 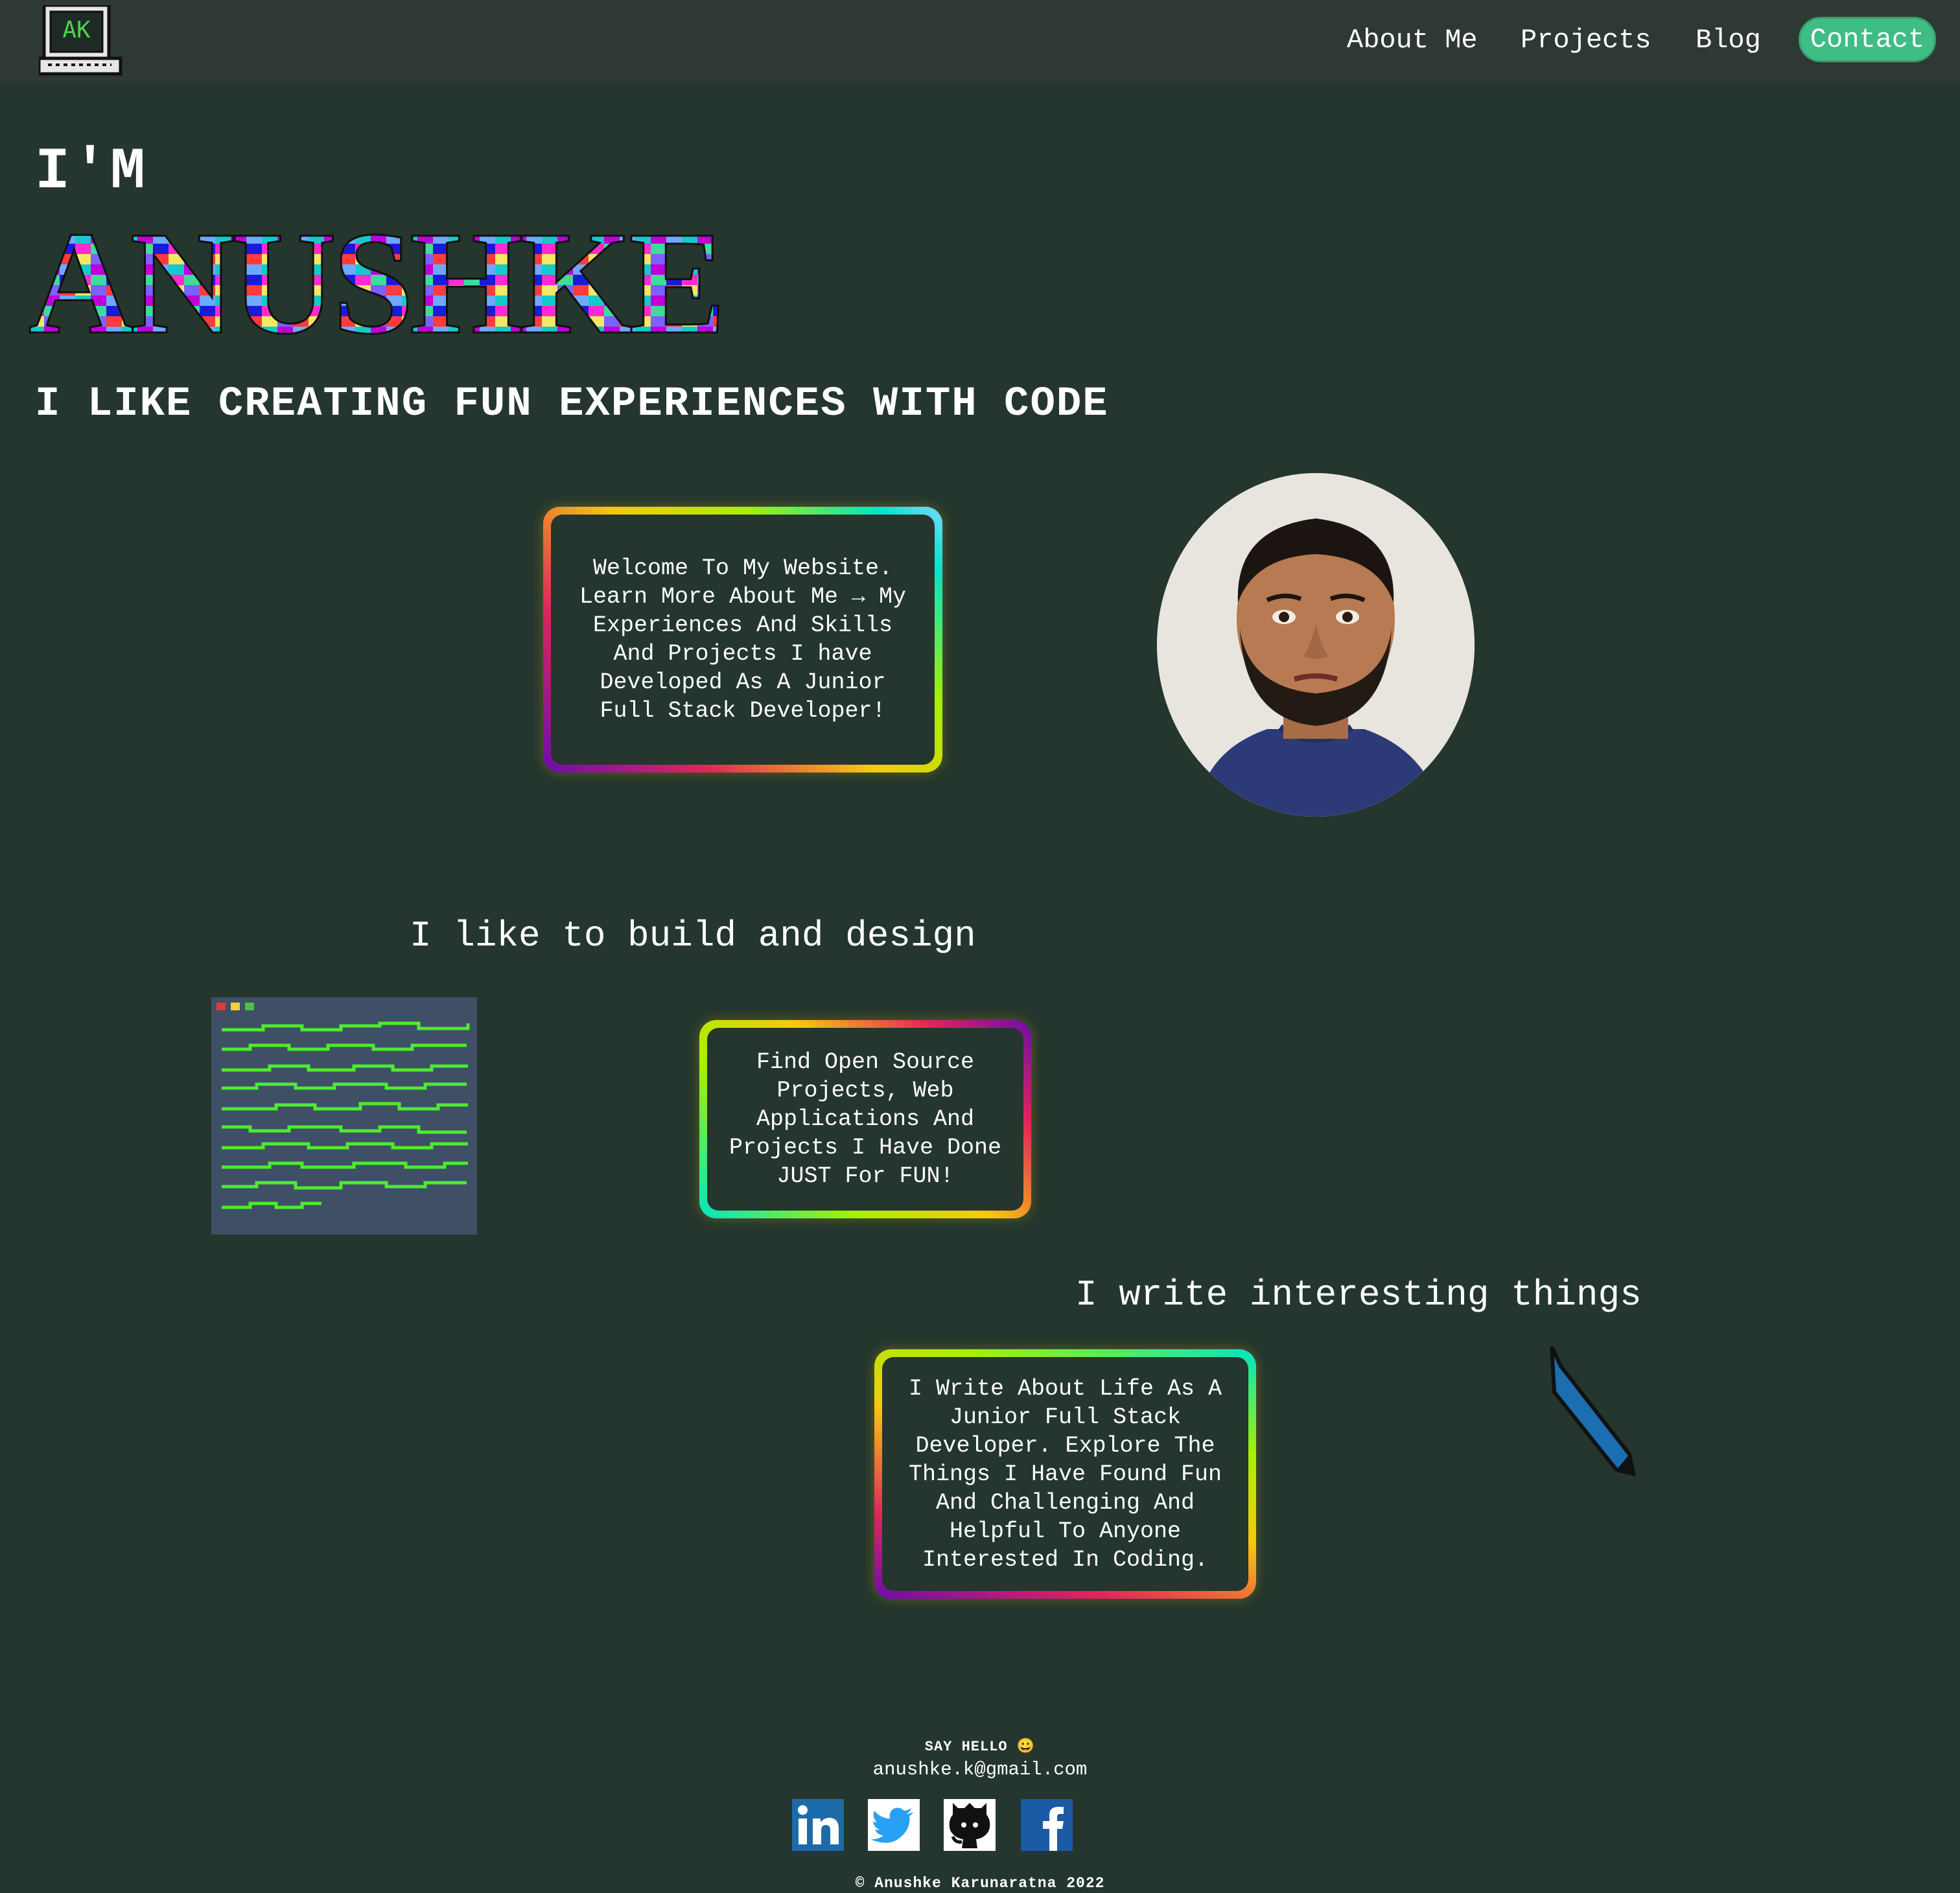 I want to click on nav-about-link: About Me, so click(x=1412, y=40).